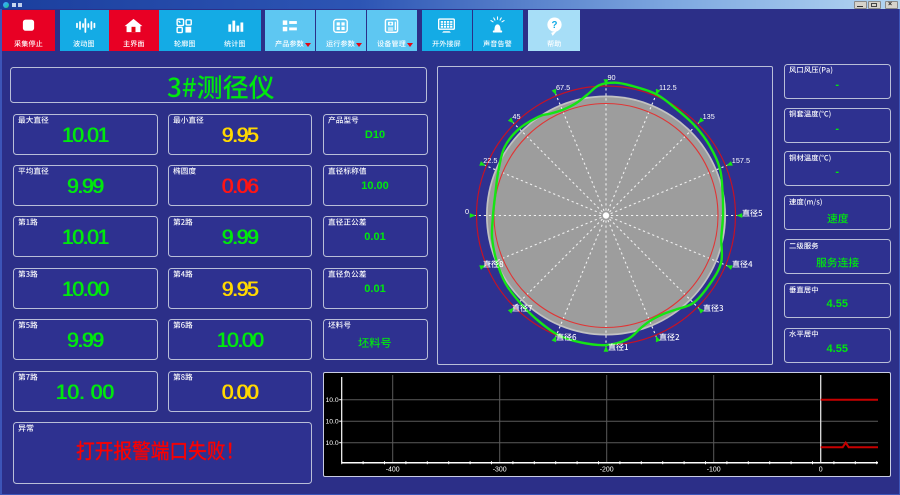  I want to click on svg-text: -100, so click(714, 470).